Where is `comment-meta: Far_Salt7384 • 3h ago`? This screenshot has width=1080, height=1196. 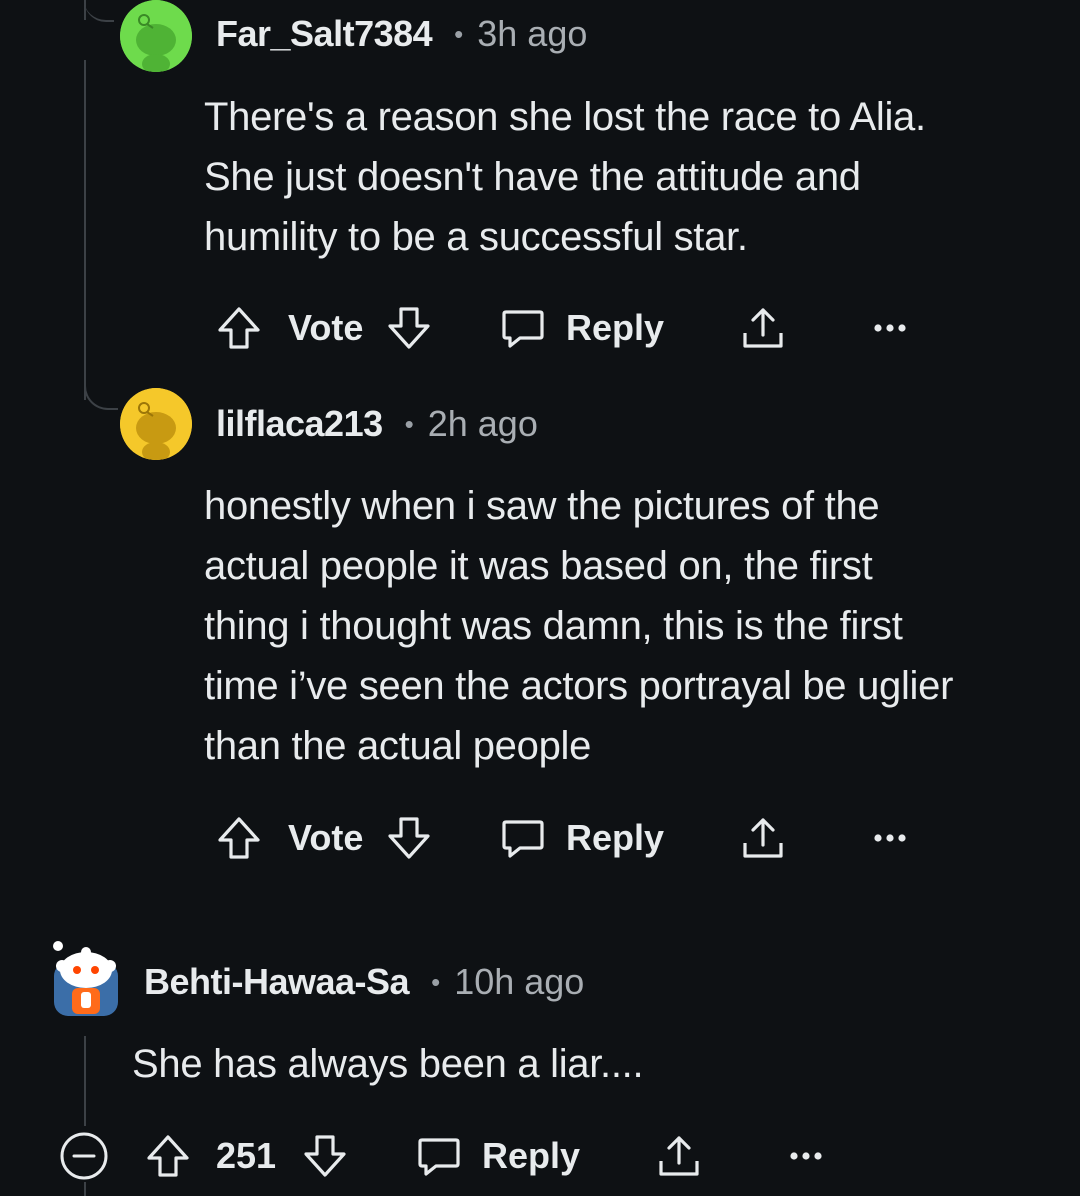
comment-meta: Far_Salt7384 • 3h ago is located at coordinates (401, 34).